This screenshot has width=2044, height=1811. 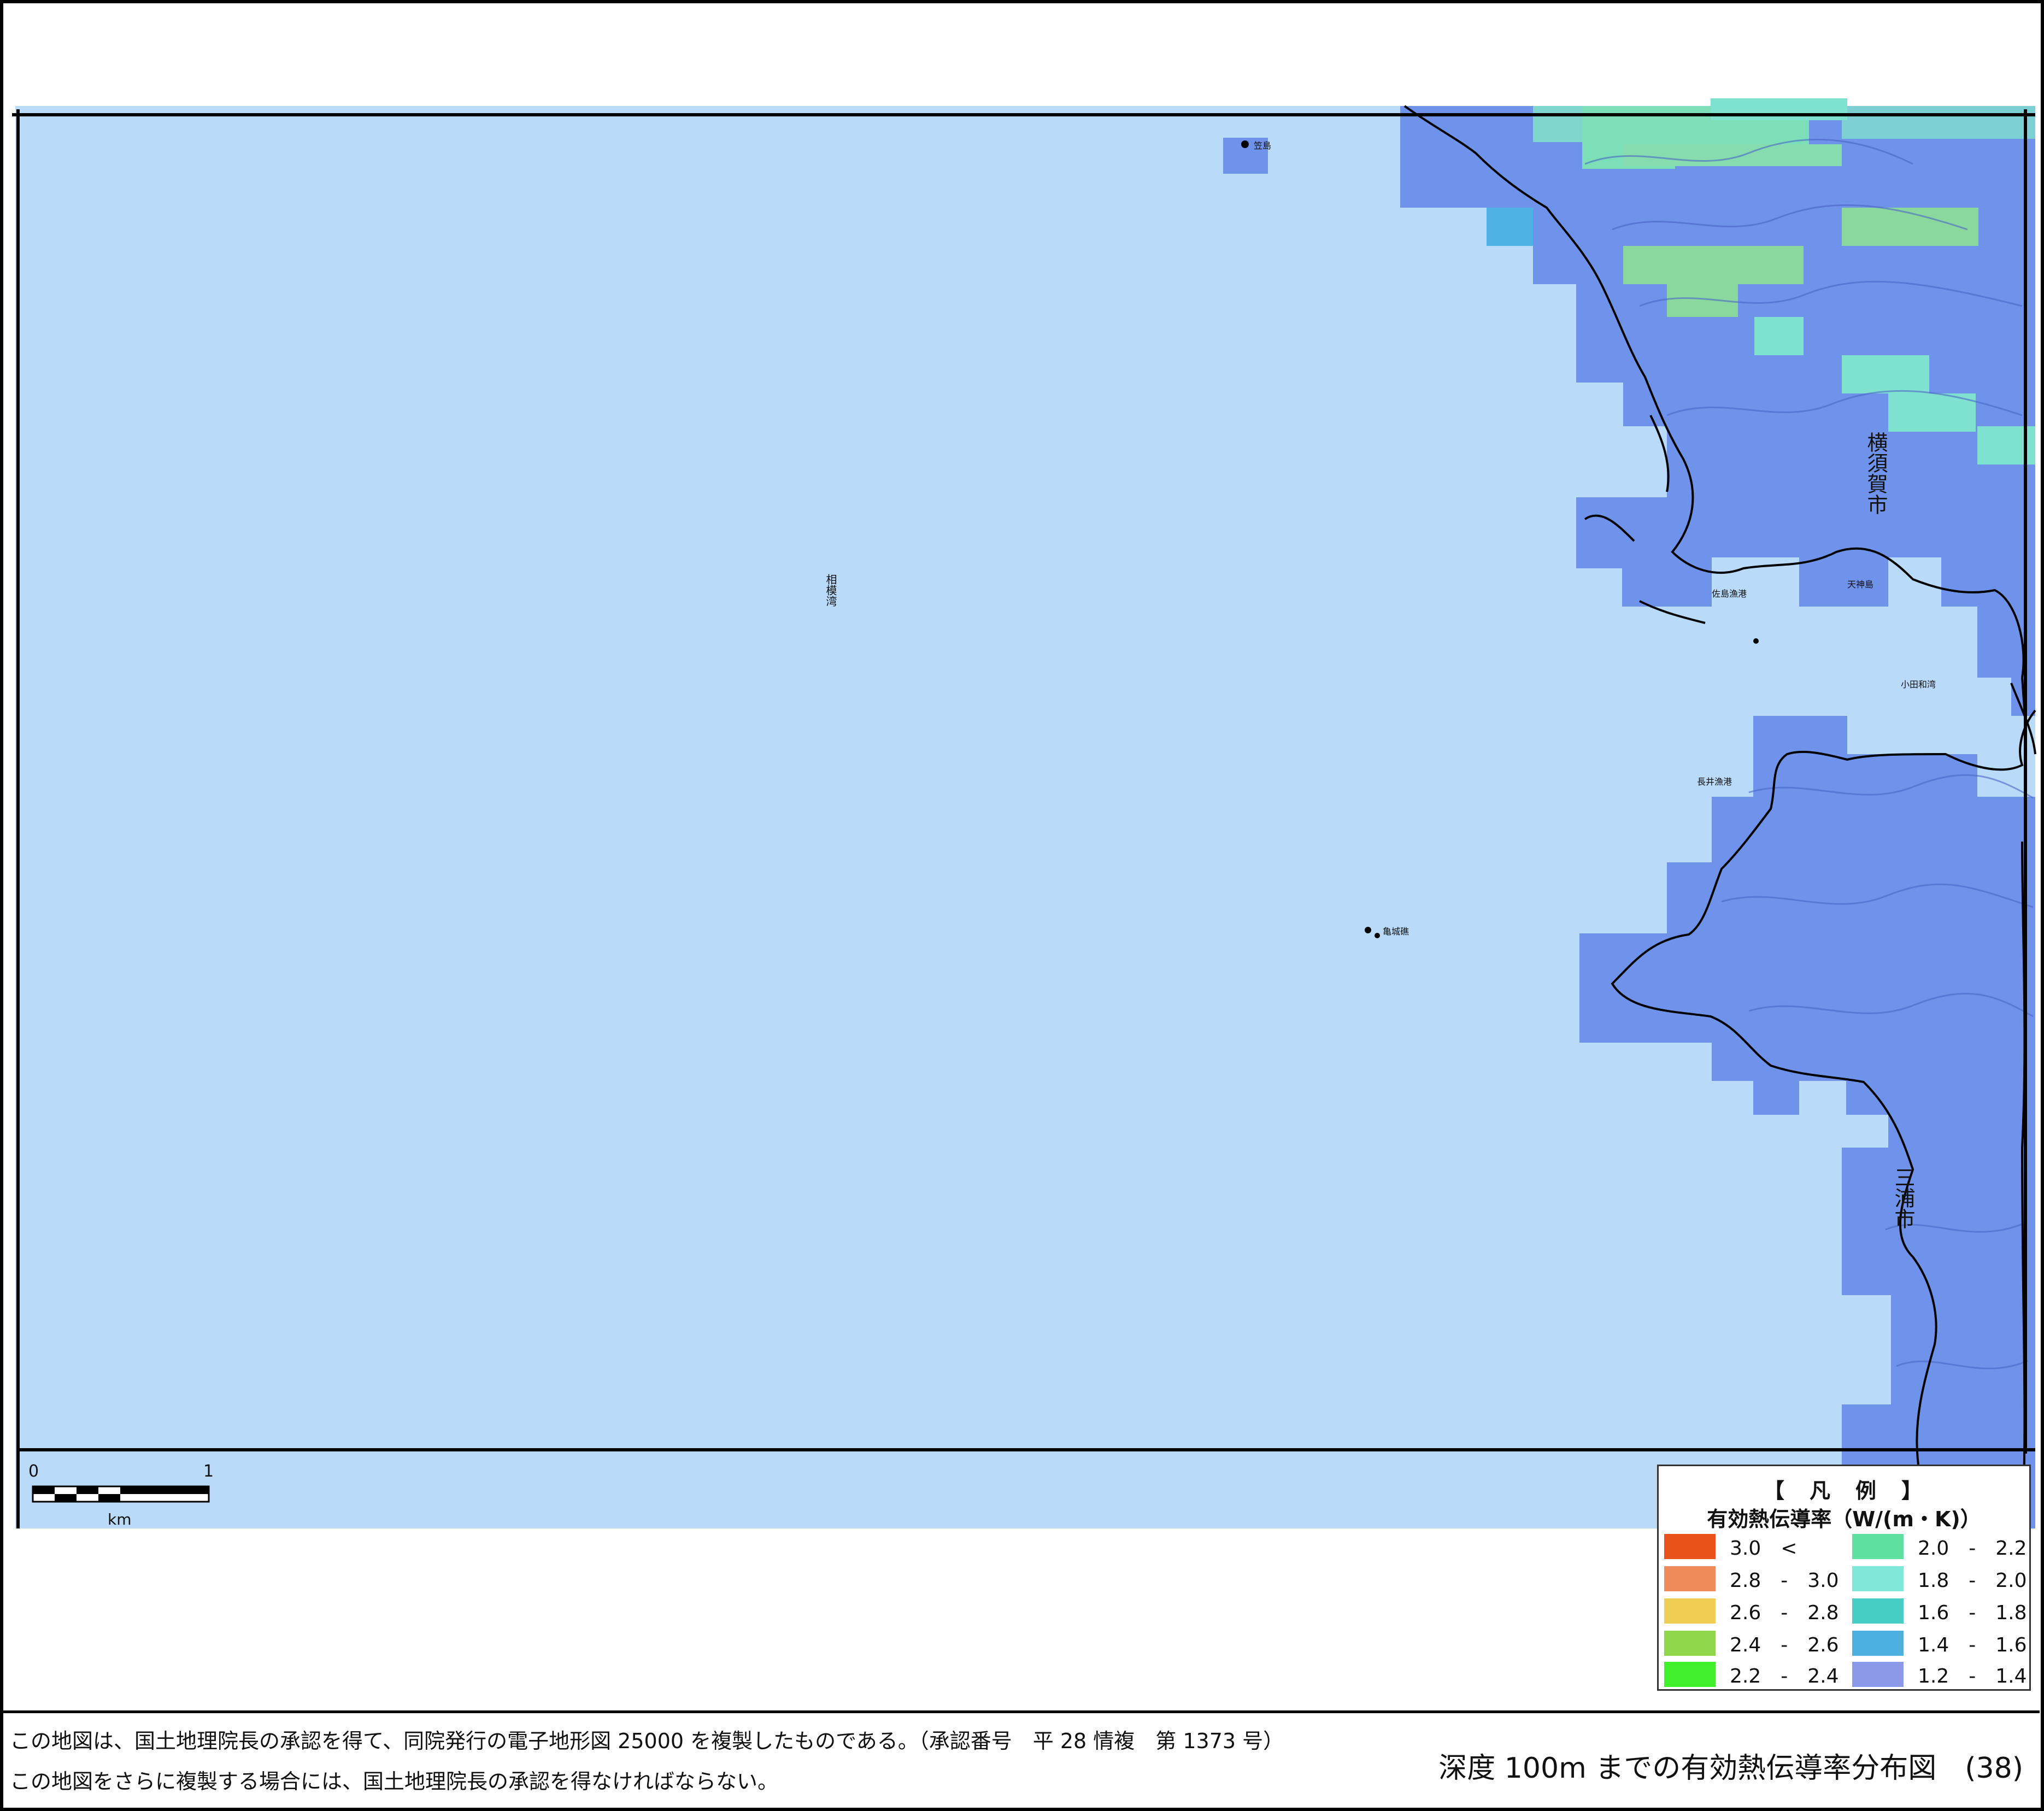 What do you see at coordinates (1784, 1613) in the screenshot?
I see `legend-label: 2.6 - 2.8` at bounding box center [1784, 1613].